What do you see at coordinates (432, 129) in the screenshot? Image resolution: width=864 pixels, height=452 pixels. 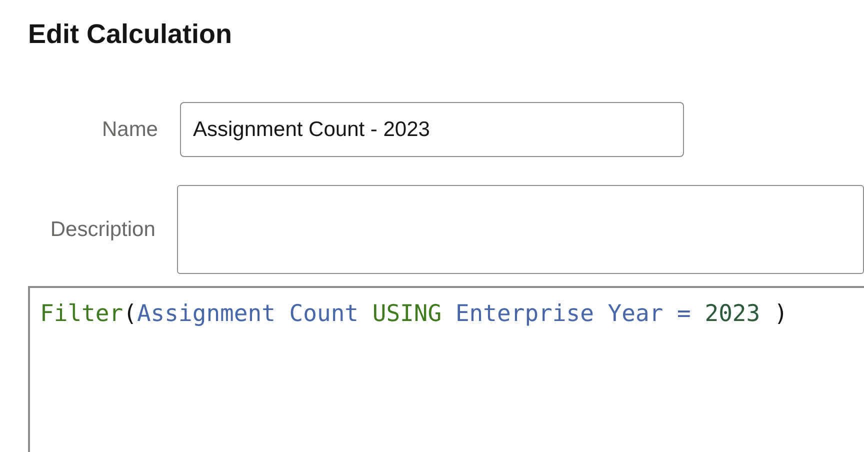 I see `name-field: Assignment Count - 2023` at bounding box center [432, 129].